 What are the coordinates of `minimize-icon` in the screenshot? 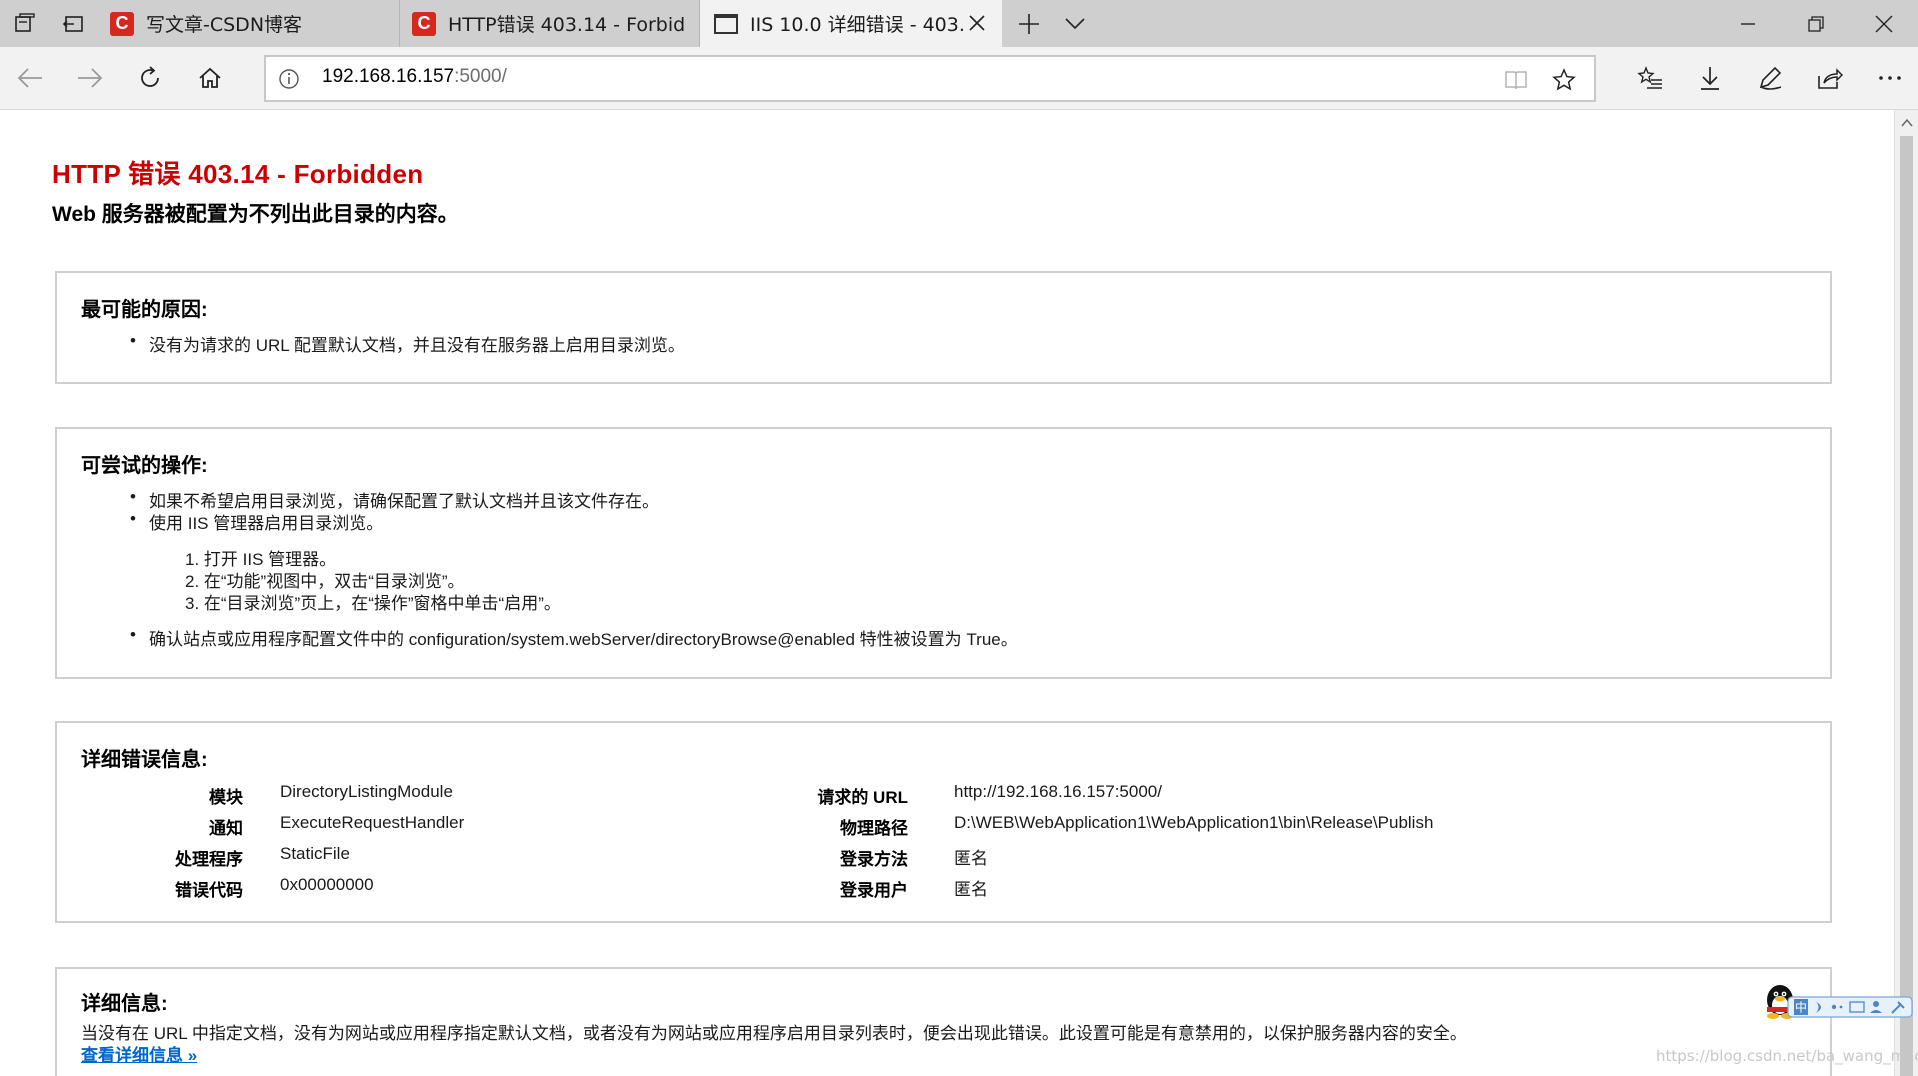 It's located at (1748, 23).